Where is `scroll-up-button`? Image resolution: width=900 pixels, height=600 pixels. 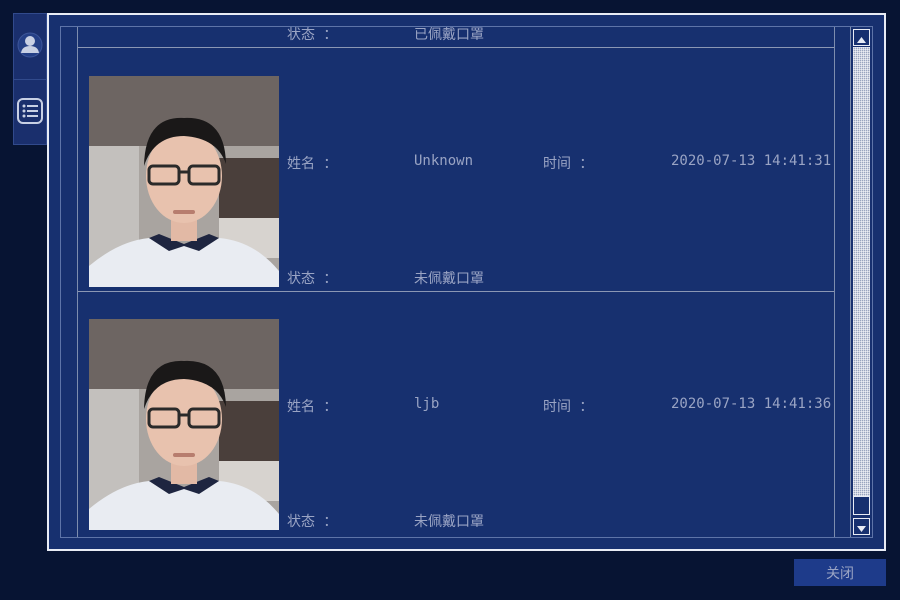 scroll-up-button is located at coordinates (861, 37).